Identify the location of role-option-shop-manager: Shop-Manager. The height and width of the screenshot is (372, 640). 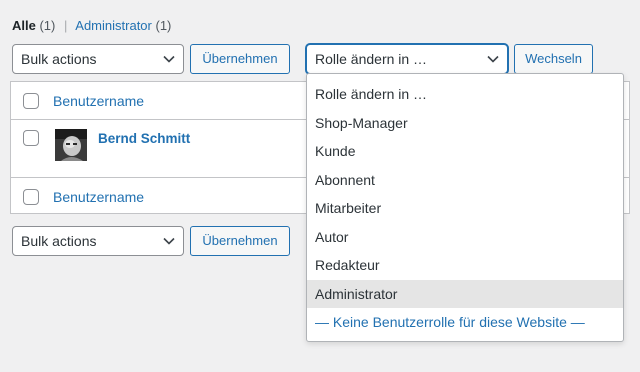
(465, 123).